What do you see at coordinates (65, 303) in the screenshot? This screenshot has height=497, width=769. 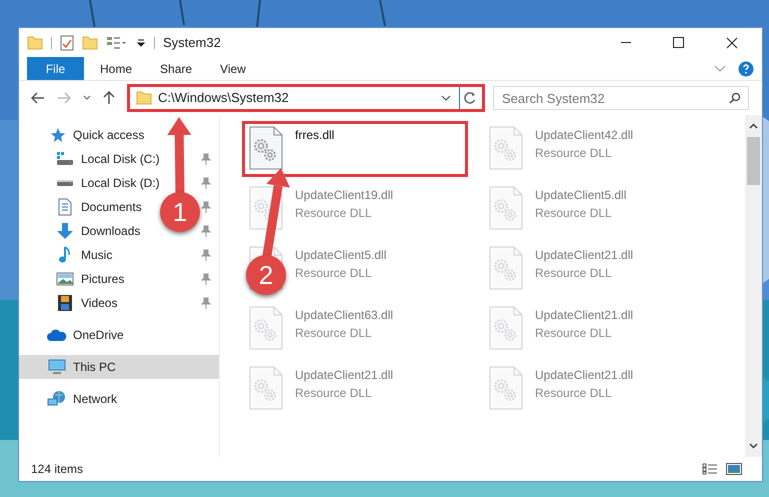 I see `film-icon` at bounding box center [65, 303].